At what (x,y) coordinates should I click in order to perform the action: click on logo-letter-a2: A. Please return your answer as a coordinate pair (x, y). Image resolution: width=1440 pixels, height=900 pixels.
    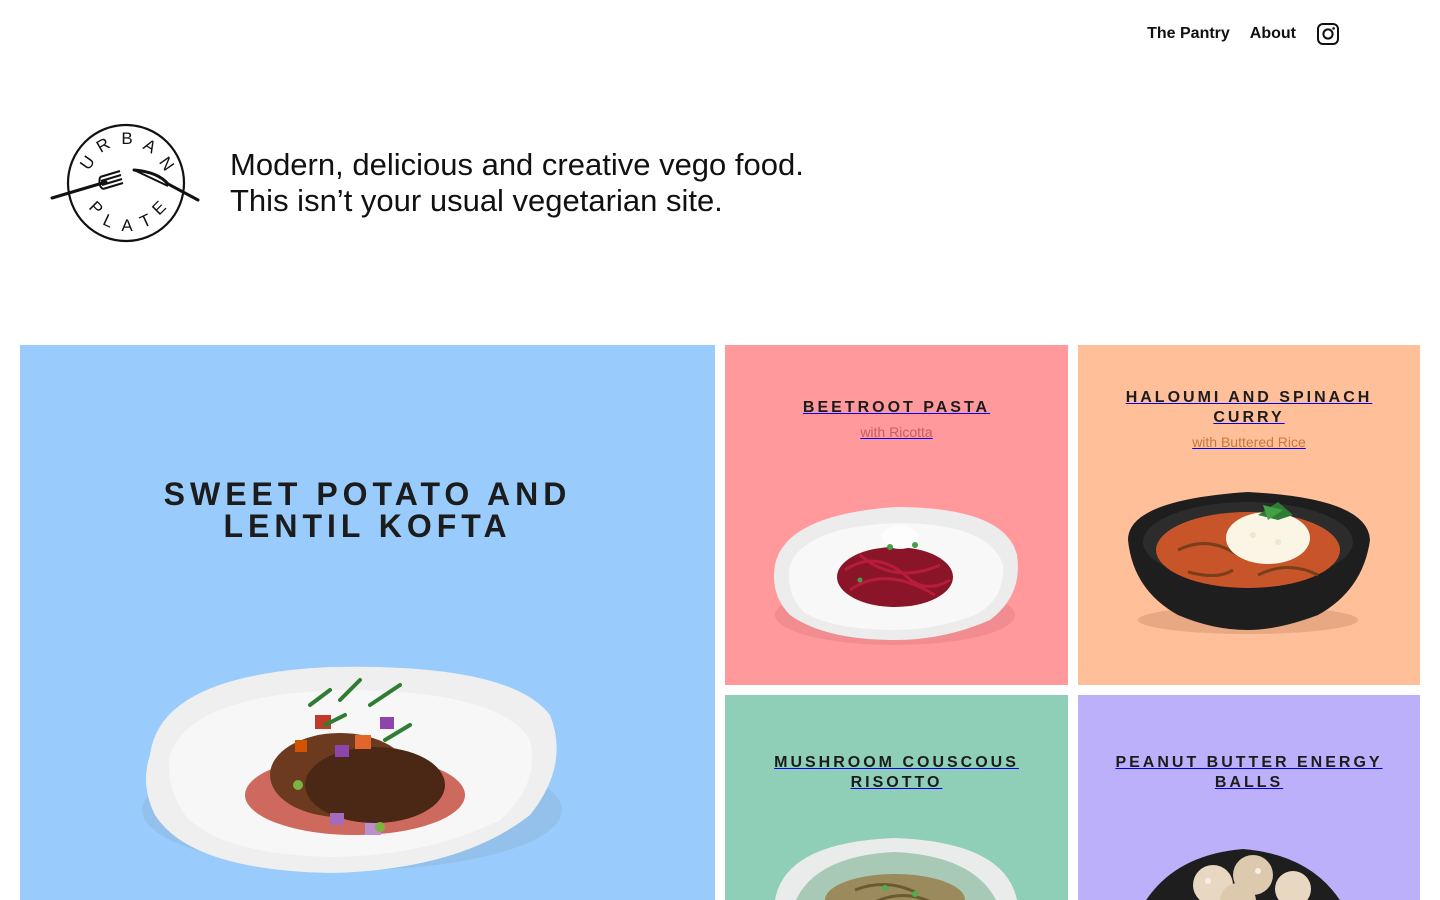
    Looking at the image, I should click on (127, 225).